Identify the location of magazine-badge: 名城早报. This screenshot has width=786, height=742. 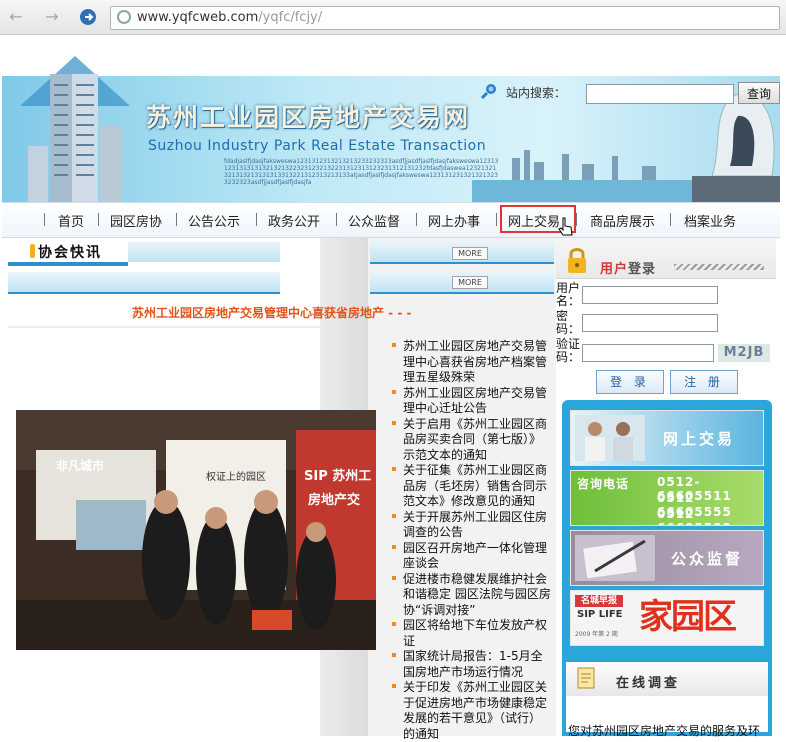
(599, 601).